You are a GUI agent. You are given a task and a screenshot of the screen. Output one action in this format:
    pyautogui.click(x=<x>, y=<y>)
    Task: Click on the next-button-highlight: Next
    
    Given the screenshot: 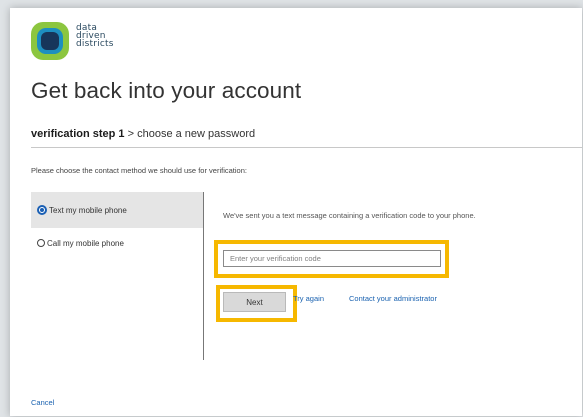 What is the action you would take?
    pyautogui.click(x=256, y=303)
    